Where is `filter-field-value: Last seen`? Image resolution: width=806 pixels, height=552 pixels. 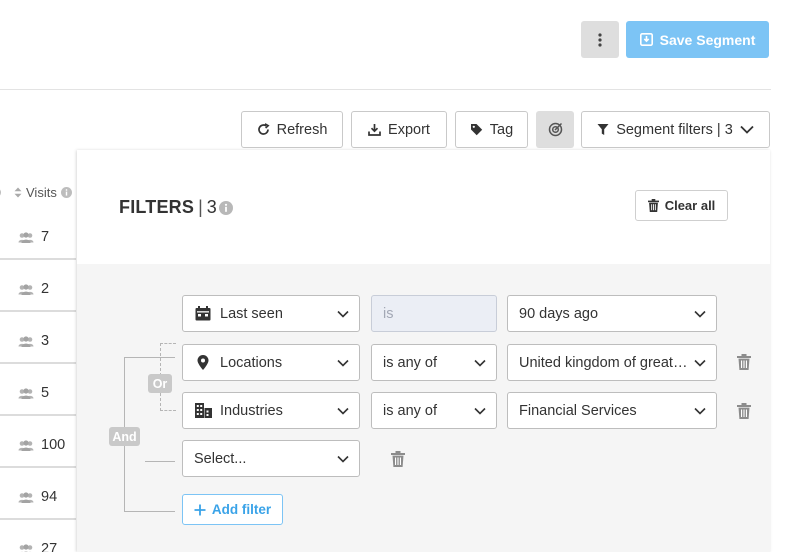
filter-field-value: Last seen is located at coordinates (251, 313).